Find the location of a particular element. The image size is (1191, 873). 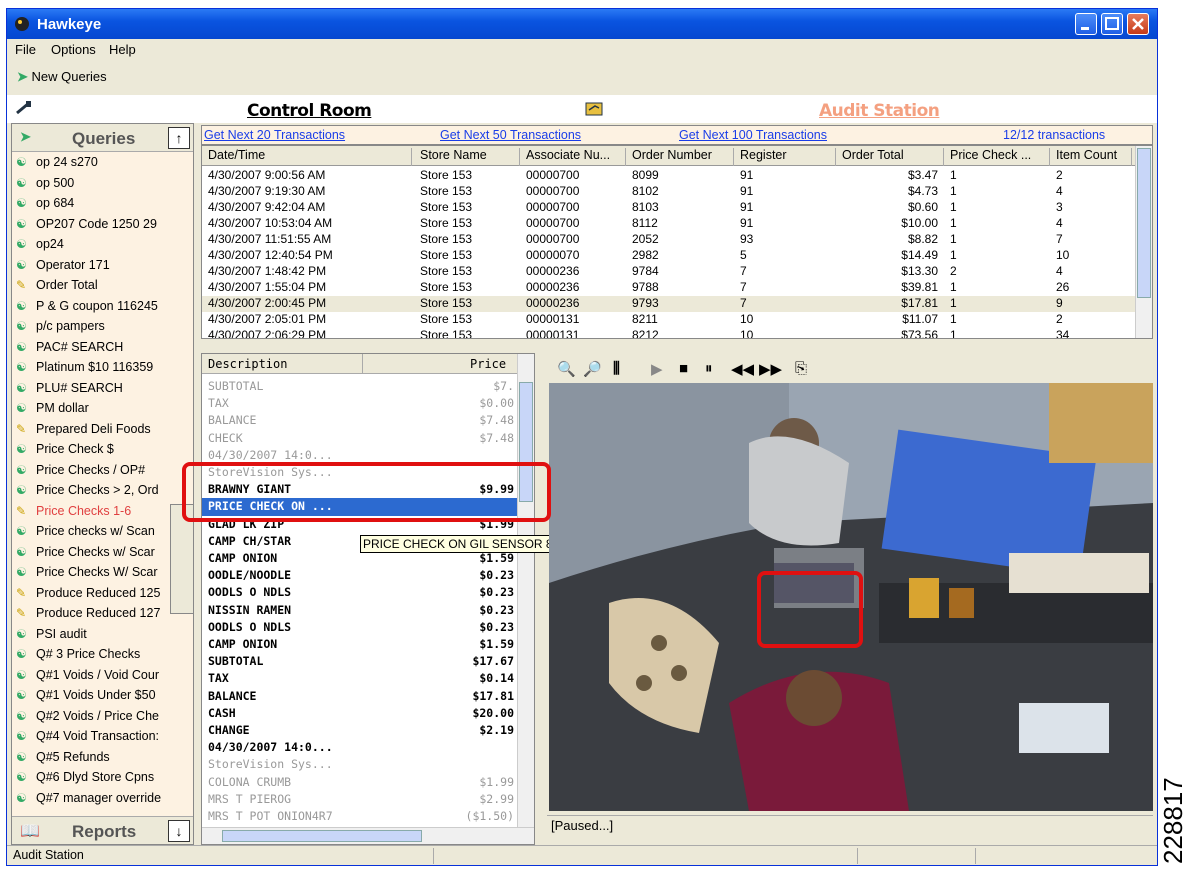

close-button is located at coordinates (1138, 24).